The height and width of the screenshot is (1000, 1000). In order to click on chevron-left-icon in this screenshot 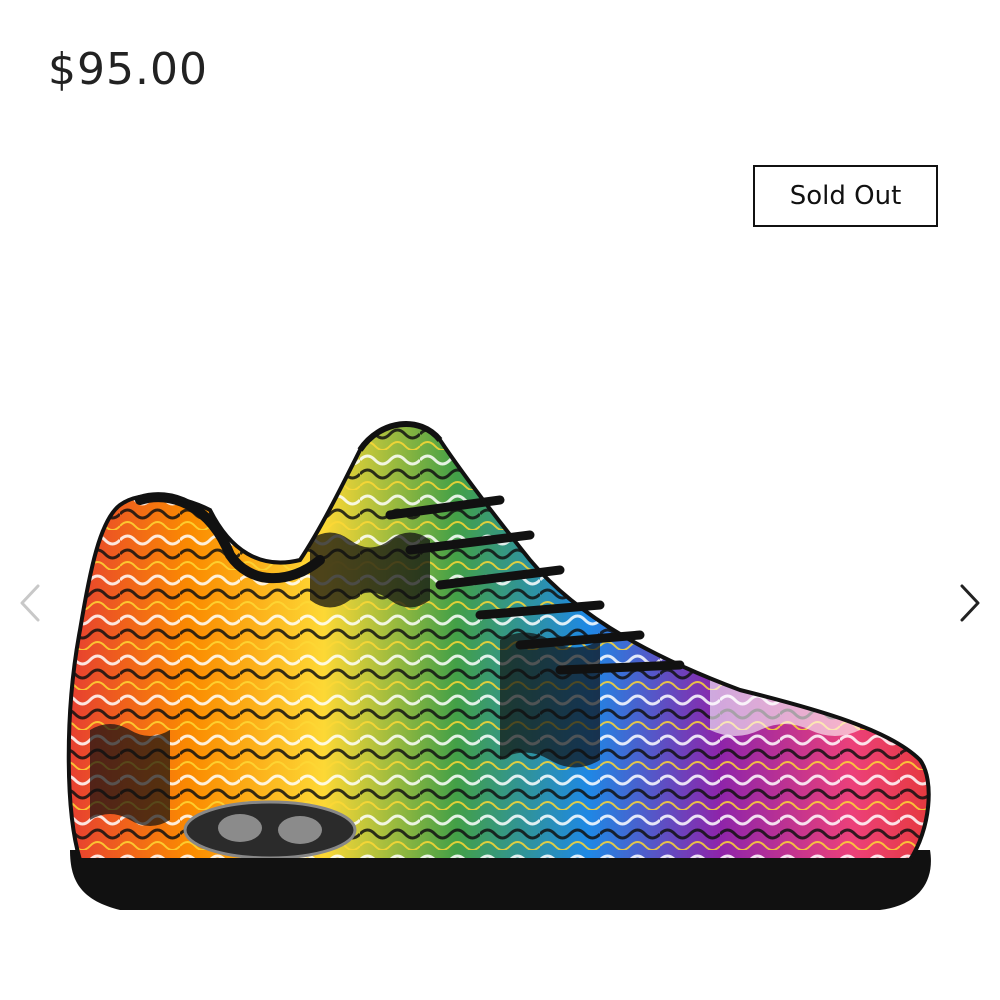, I will do `click(30, 603)`.